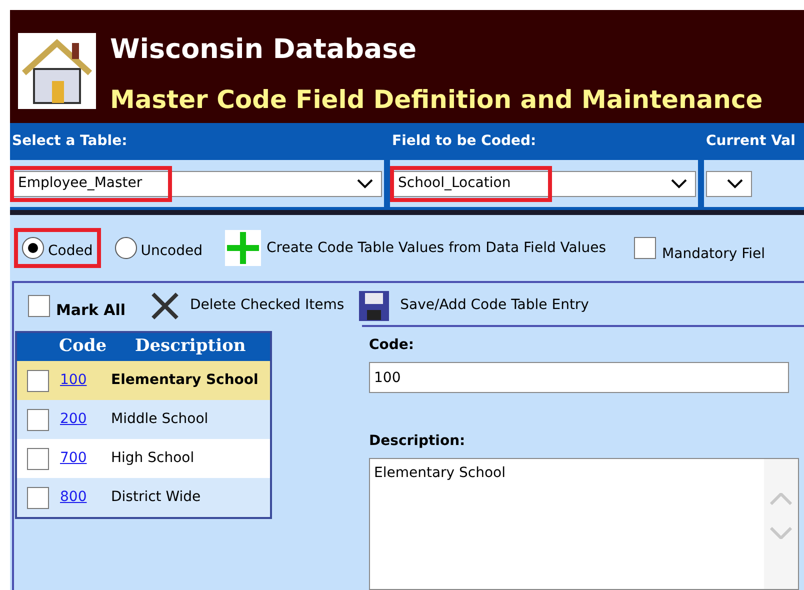 The image size is (804, 590). Describe the element at coordinates (473, 306) in the screenshot. I see `save-button: Save/Add Code Table Entry` at that location.